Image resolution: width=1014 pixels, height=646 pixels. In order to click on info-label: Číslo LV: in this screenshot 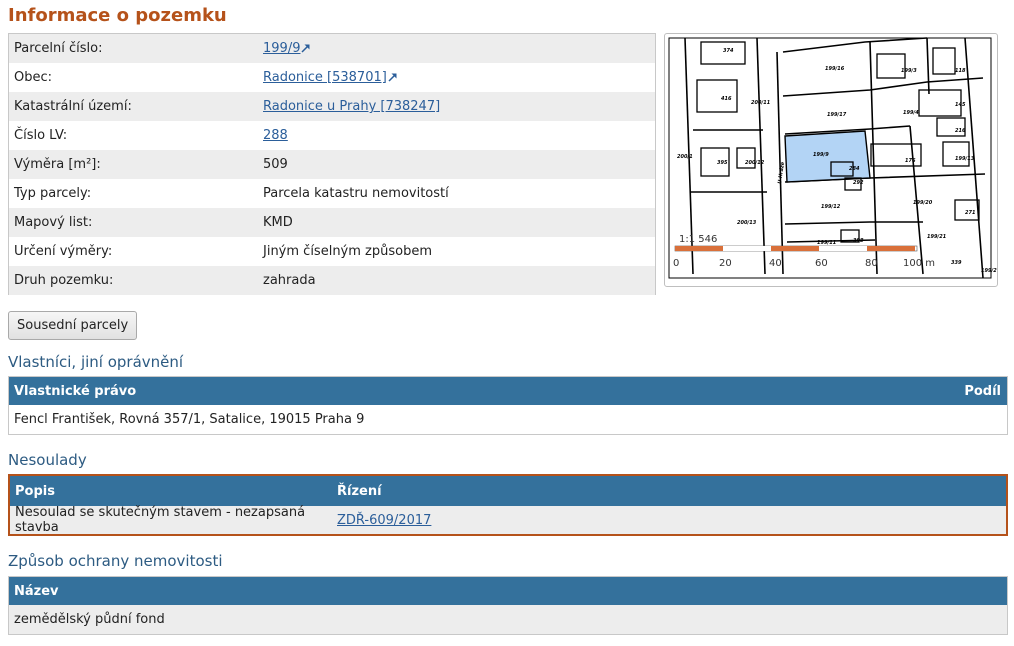, I will do `click(41, 135)`.